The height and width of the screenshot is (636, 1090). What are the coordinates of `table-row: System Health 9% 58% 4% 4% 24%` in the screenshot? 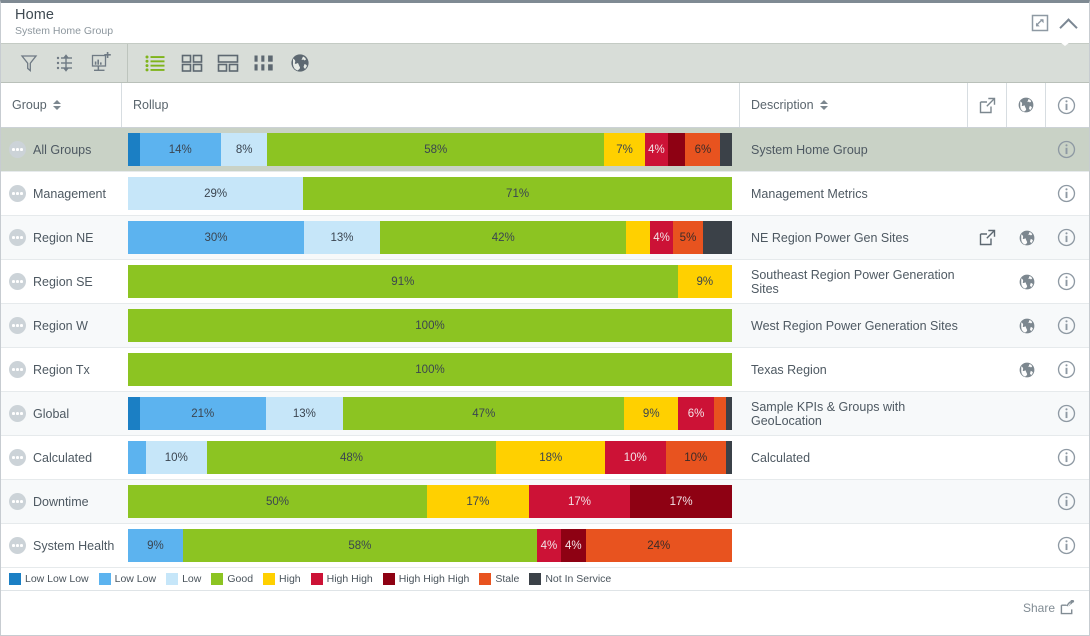 It's located at (545, 546).